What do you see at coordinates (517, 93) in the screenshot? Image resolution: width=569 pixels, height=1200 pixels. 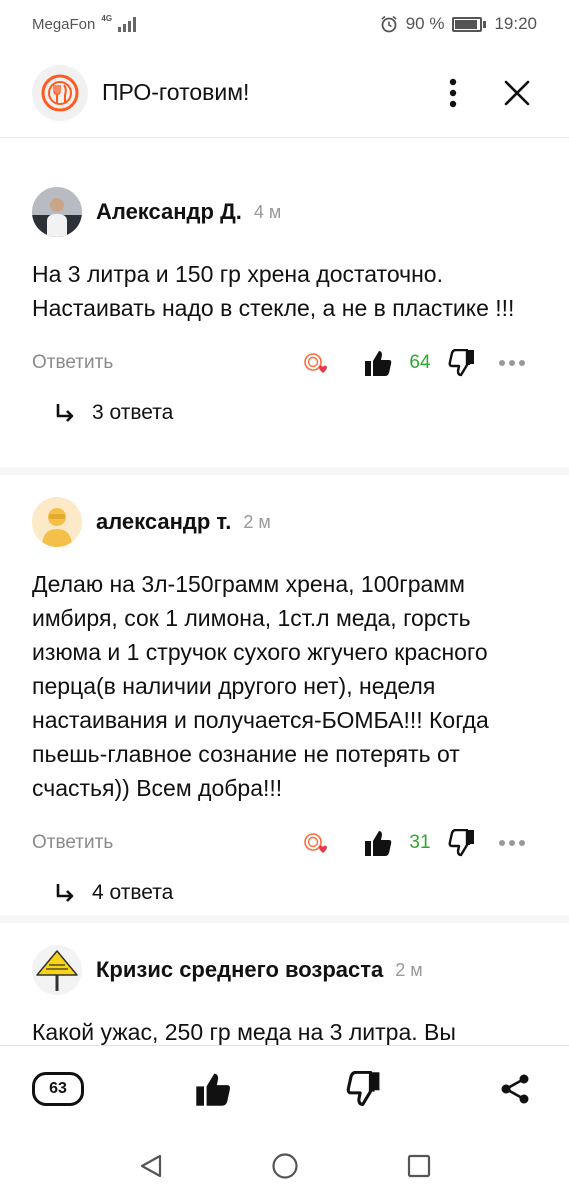 I see `close-icon` at bounding box center [517, 93].